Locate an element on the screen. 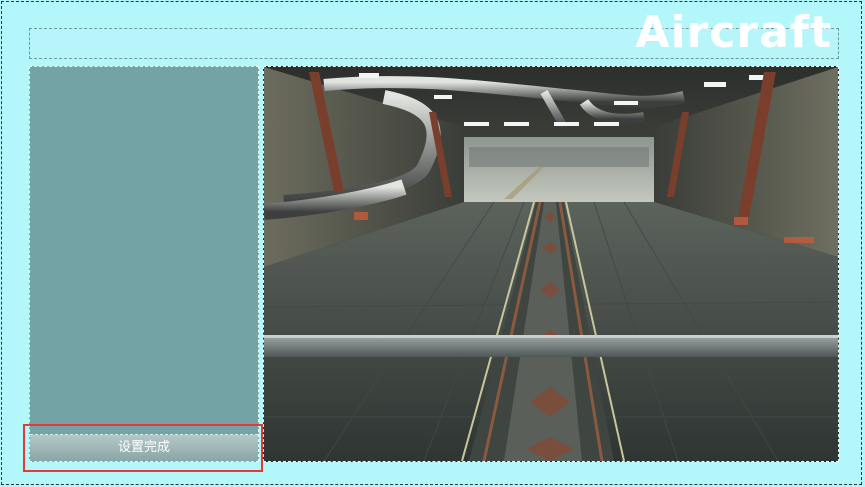 The image size is (865, 487). finish-settings-button: 设置完成 is located at coordinates (144, 447).